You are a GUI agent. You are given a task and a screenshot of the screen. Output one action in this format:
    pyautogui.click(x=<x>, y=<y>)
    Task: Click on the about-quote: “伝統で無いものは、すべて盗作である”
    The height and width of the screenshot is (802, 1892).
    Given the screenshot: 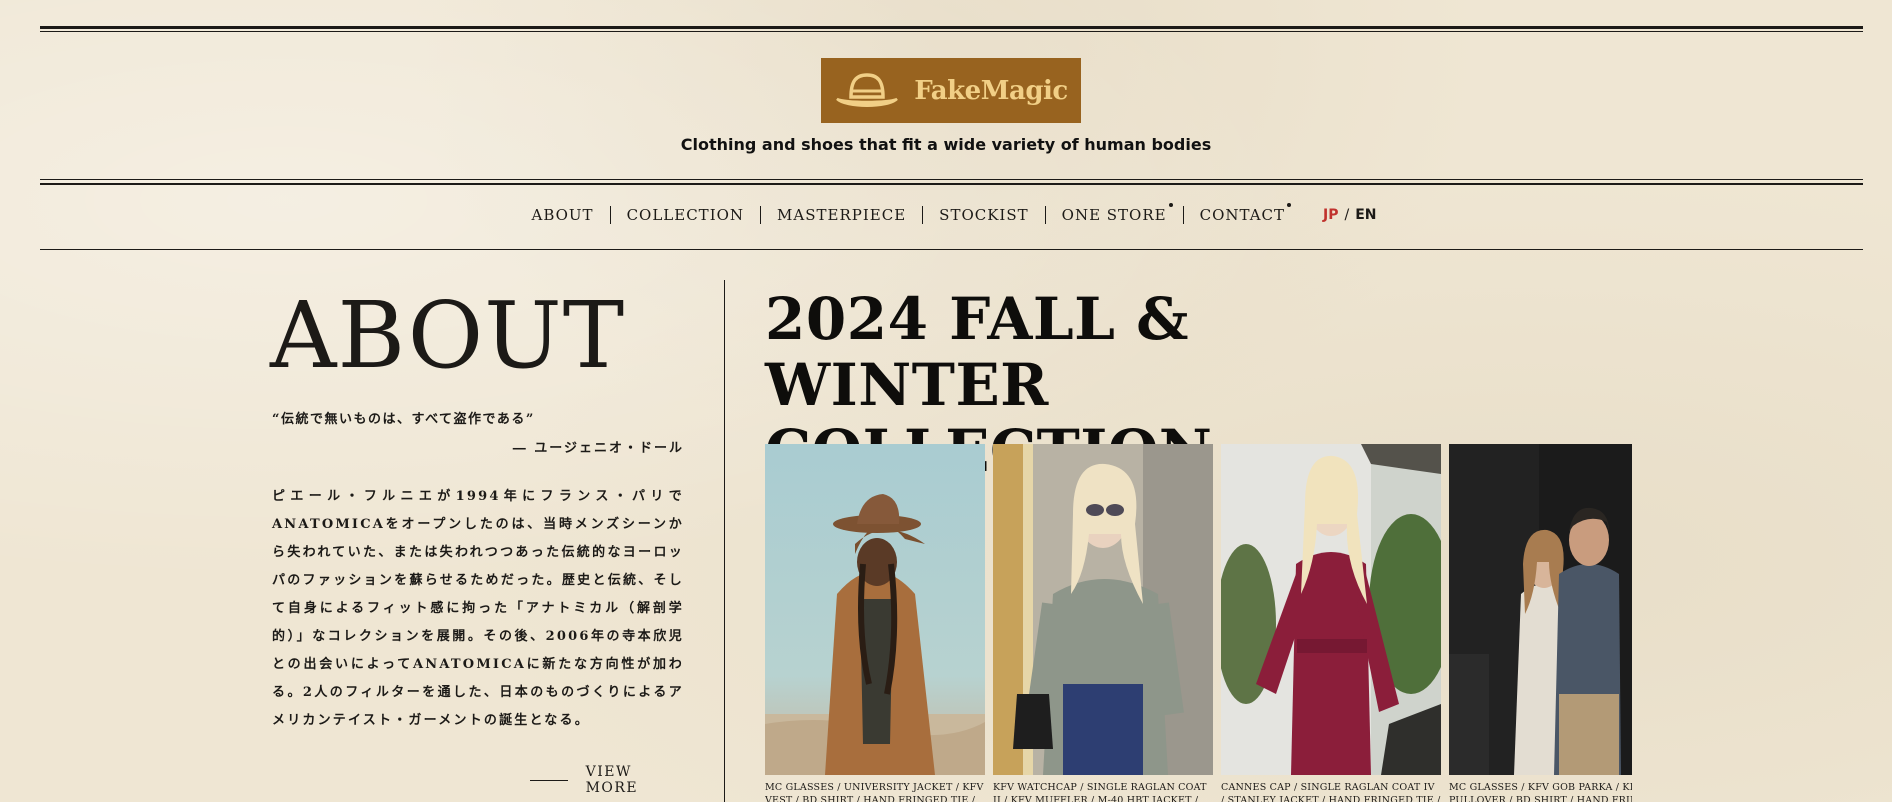 What is the action you would take?
    pyautogui.click(x=403, y=419)
    